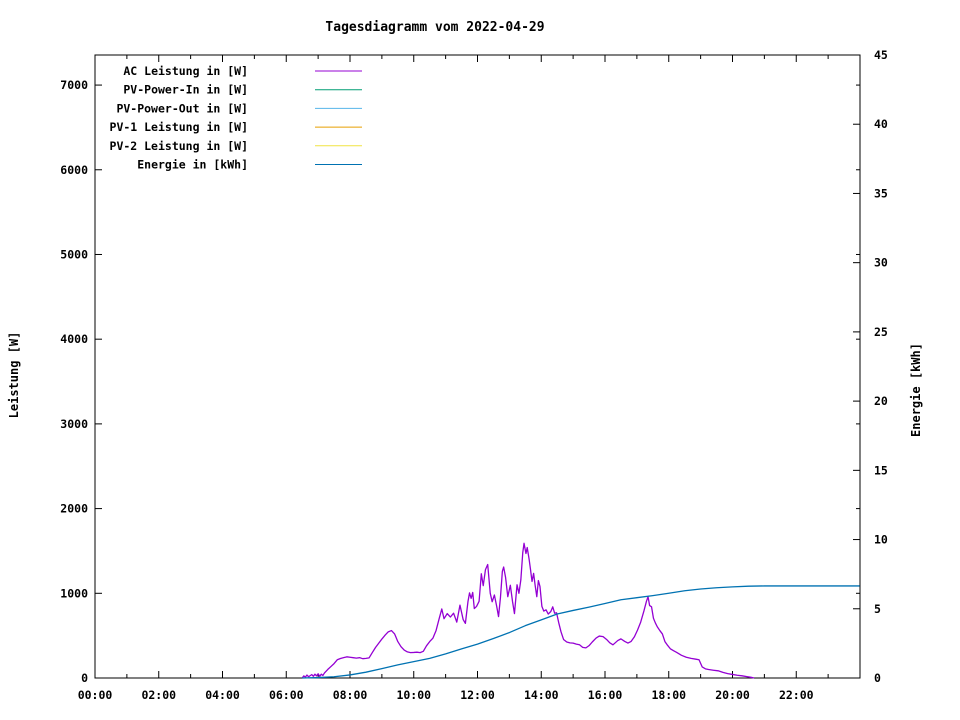  Describe the element at coordinates (14, 375) in the screenshot. I see `y-axis-left-label: Leistung [W]` at that location.